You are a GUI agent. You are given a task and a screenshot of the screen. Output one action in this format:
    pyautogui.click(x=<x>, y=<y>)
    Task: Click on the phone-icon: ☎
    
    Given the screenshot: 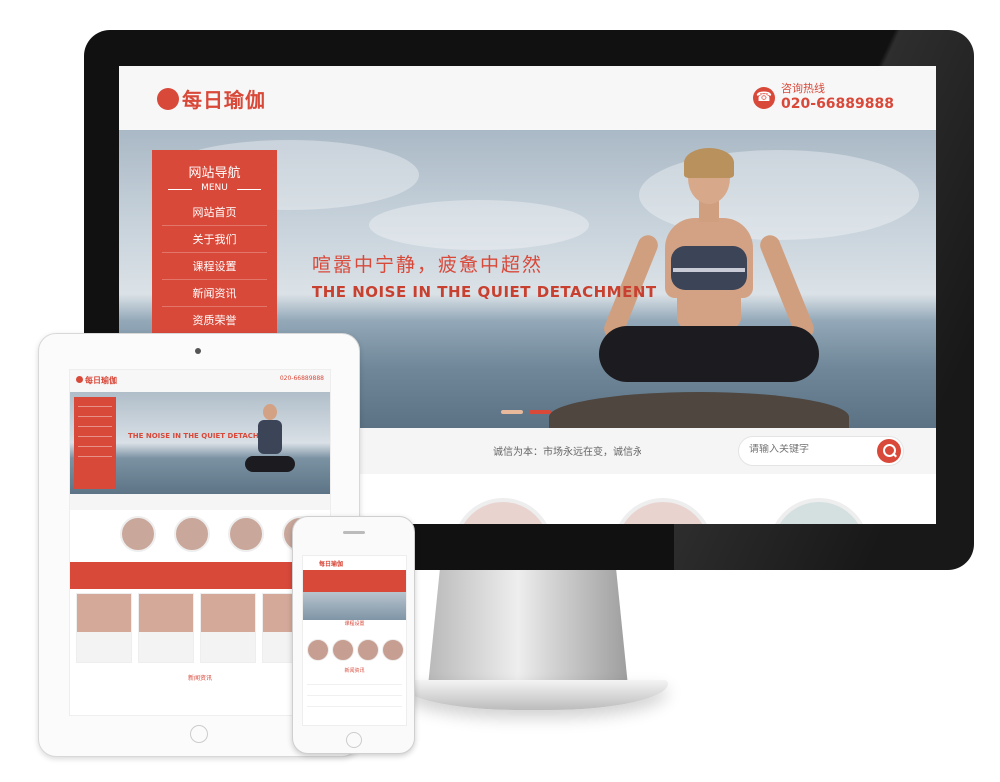 What is the action you would take?
    pyautogui.click(x=764, y=97)
    